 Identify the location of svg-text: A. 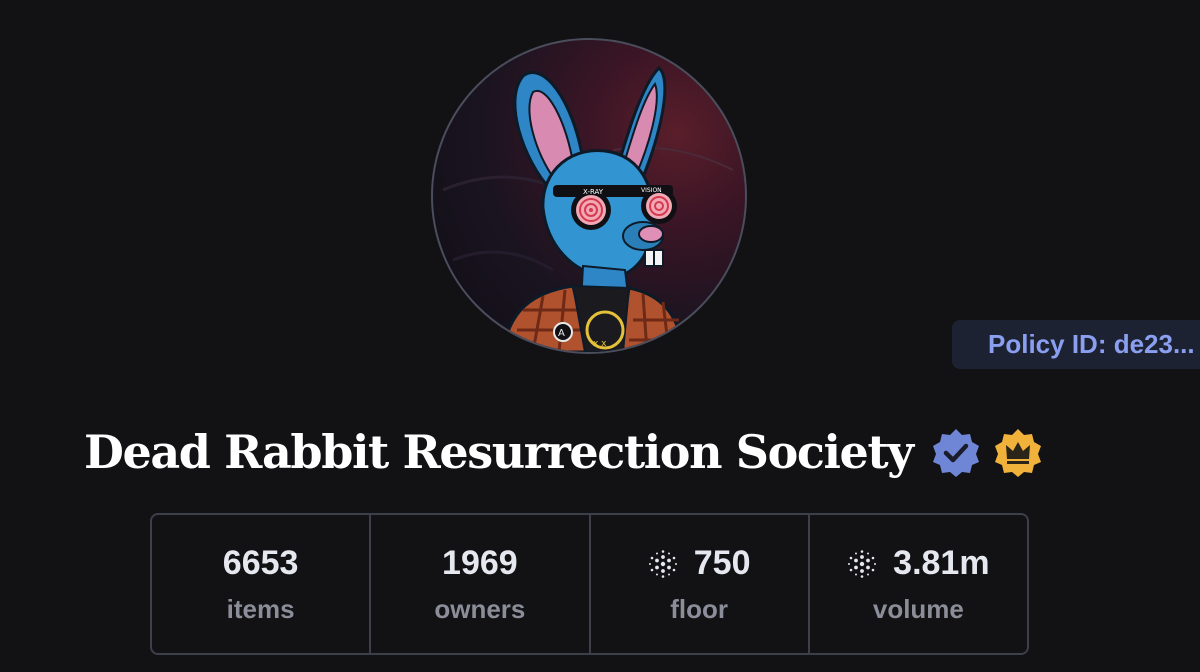
(561, 333).